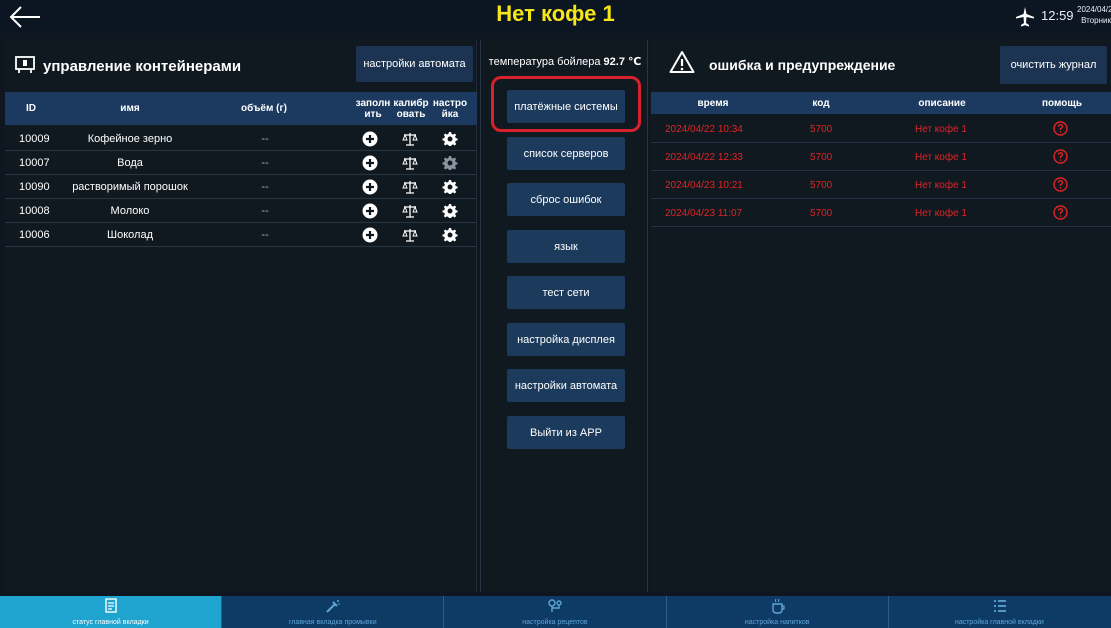 This screenshot has width=1111, height=628. I want to click on col-volume: объём (г), so click(263, 108).